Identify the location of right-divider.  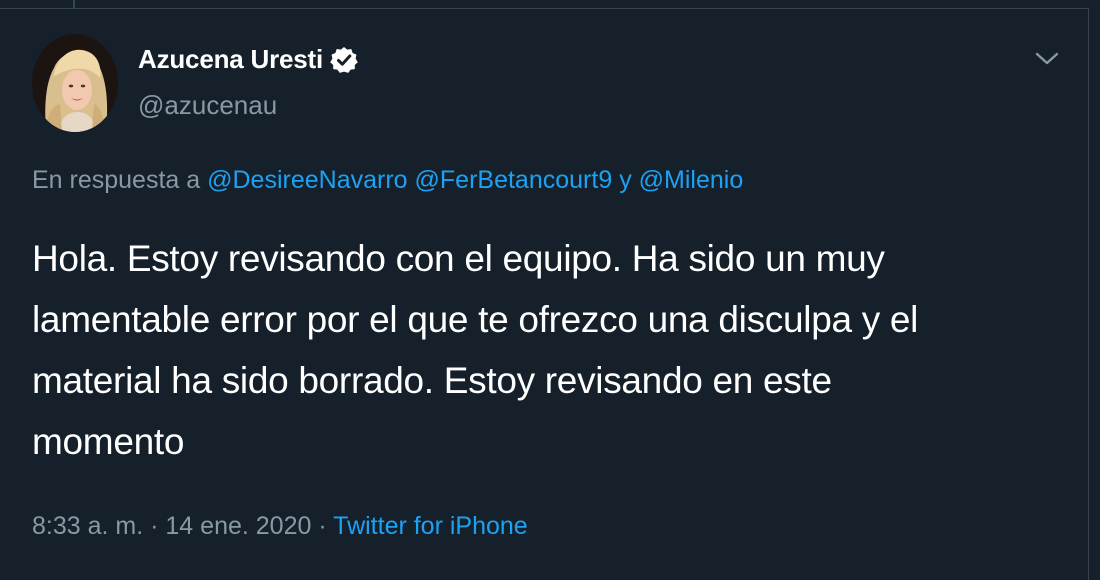
(1088, 294).